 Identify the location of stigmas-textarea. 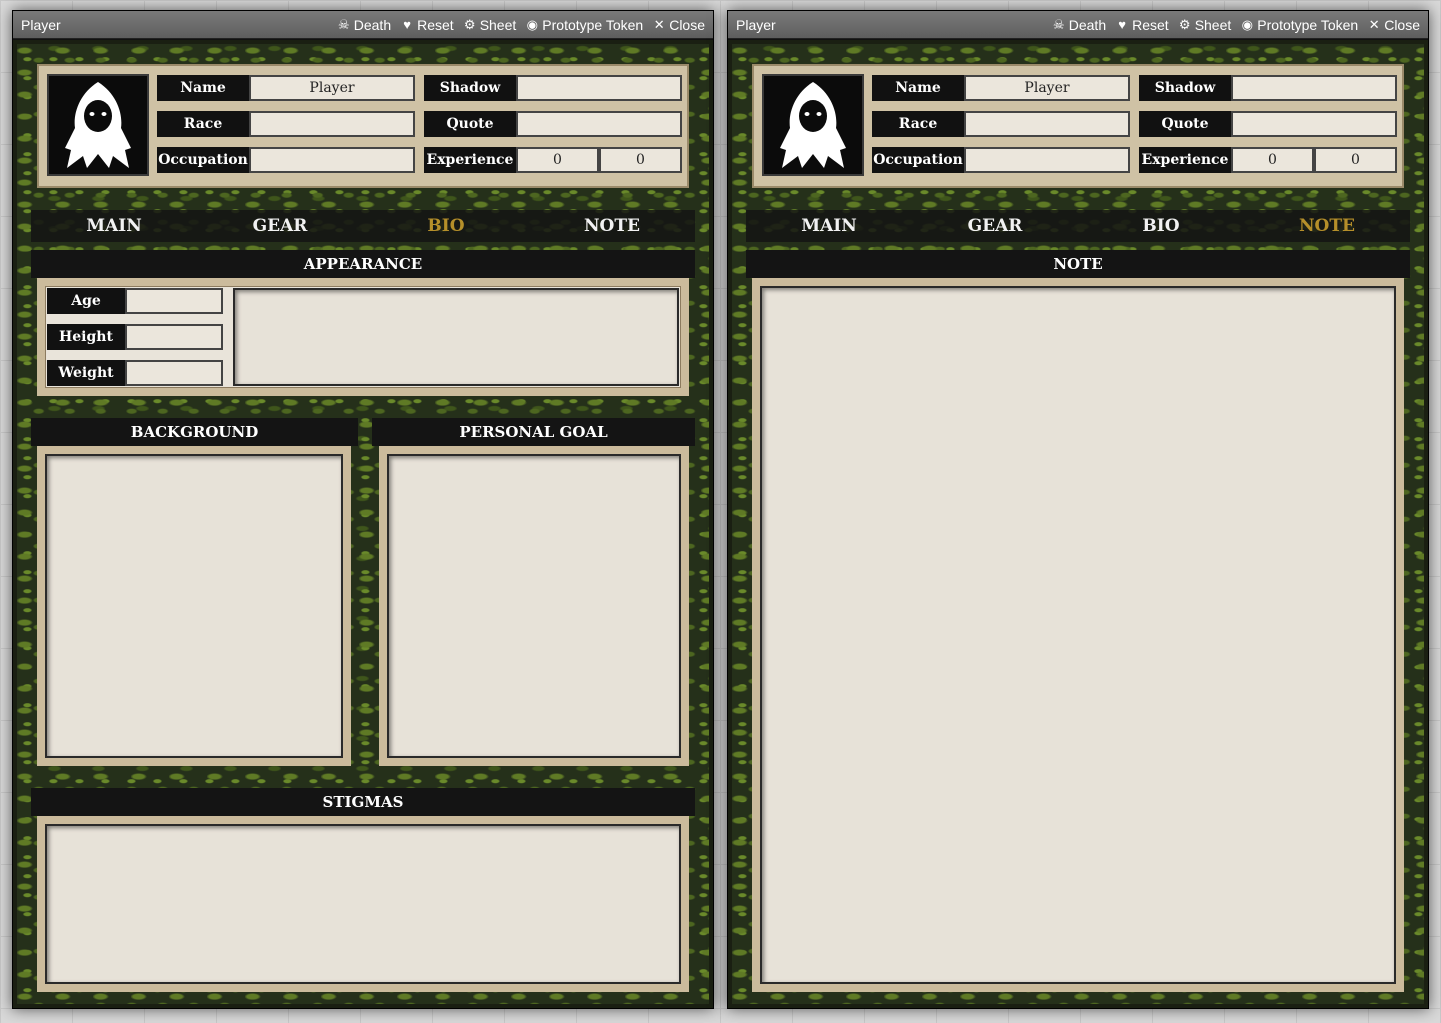
(363, 904).